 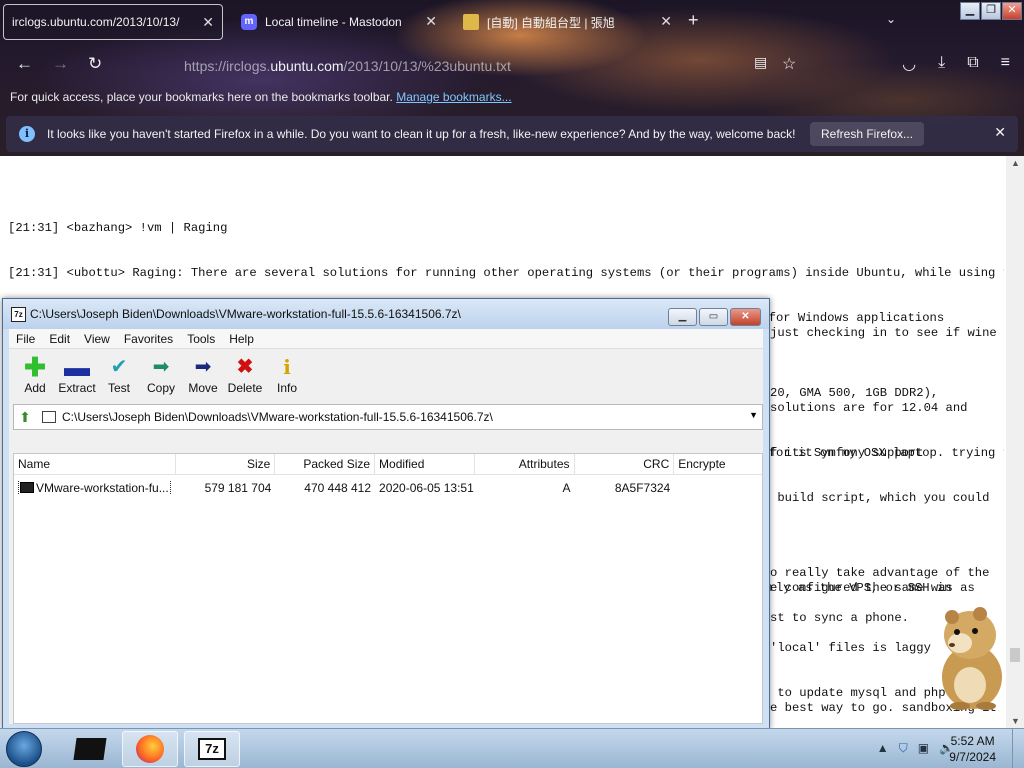 What do you see at coordinates (718, 464) in the screenshot?
I see `col-encrypted: Encrypte` at bounding box center [718, 464].